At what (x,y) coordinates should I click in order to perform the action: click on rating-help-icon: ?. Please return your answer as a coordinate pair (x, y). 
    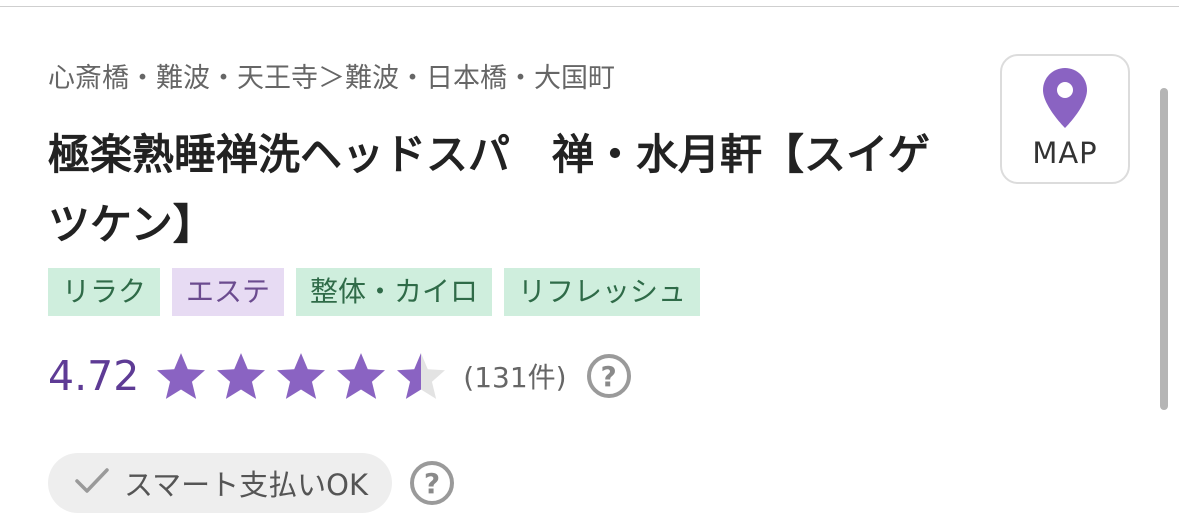
    Looking at the image, I should click on (608, 376).